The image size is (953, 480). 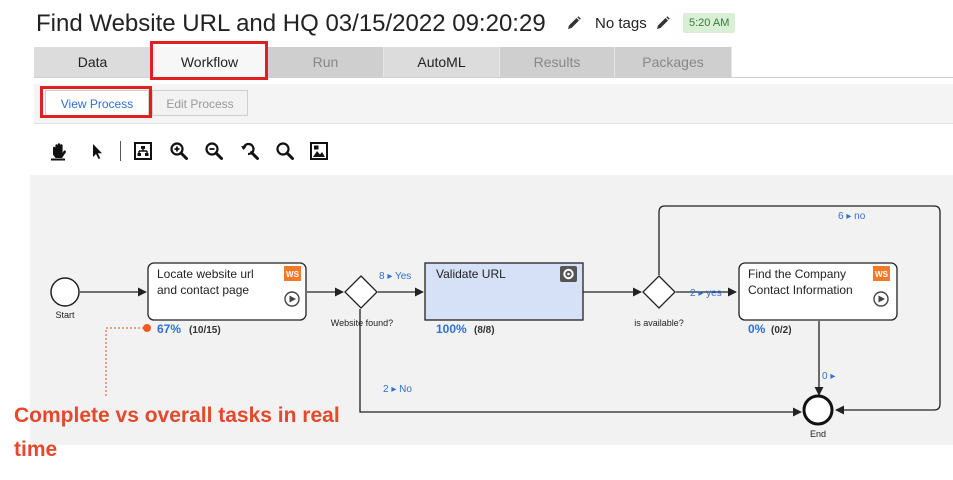 What do you see at coordinates (397, 389) in the screenshot?
I see `gateway-no-count: 2 ▸ No` at bounding box center [397, 389].